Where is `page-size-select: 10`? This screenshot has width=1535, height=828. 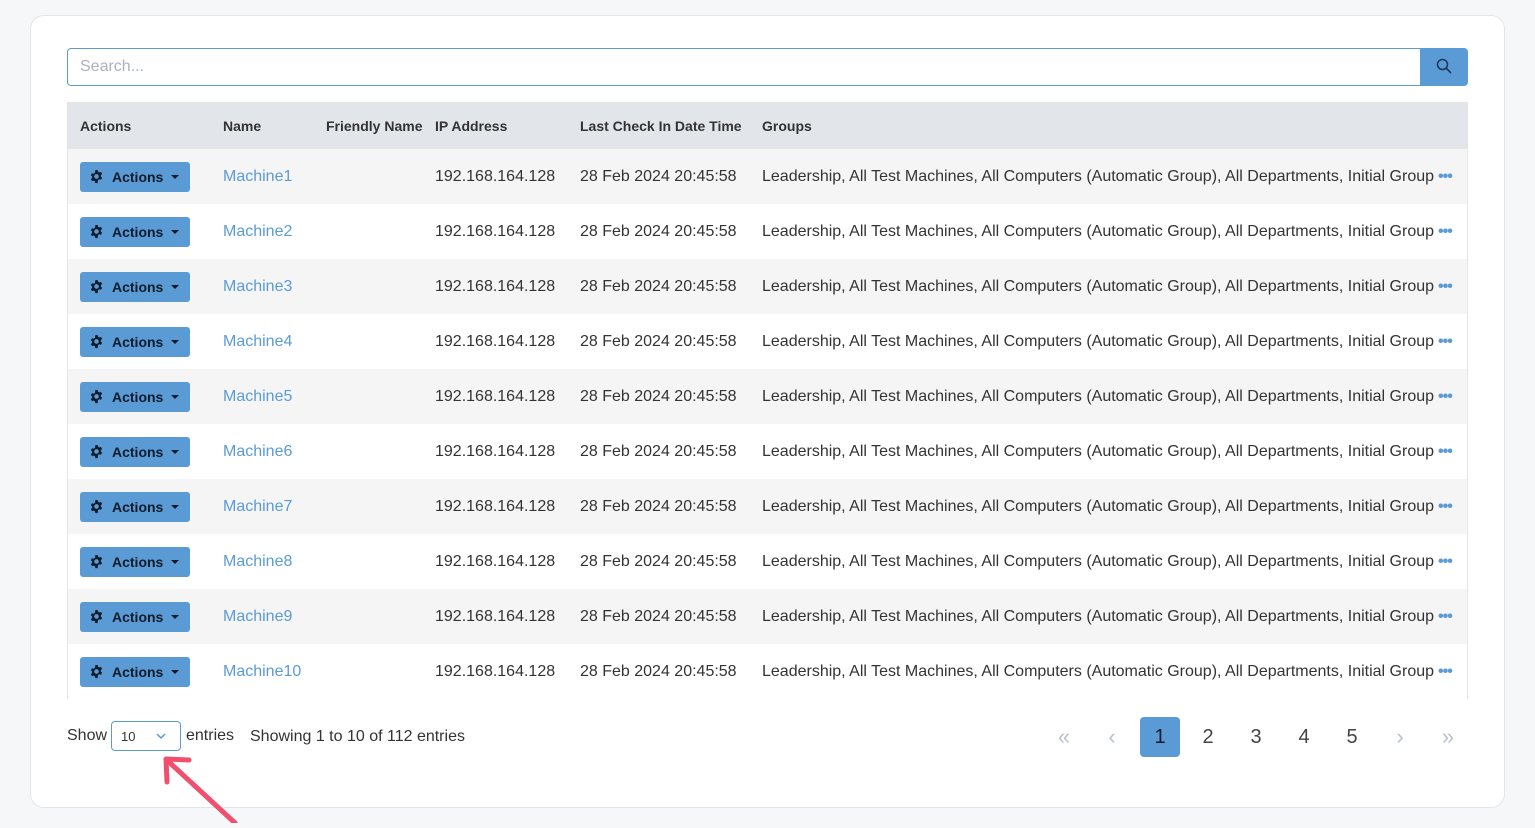 page-size-select: 10 is located at coordinates (146, 736).